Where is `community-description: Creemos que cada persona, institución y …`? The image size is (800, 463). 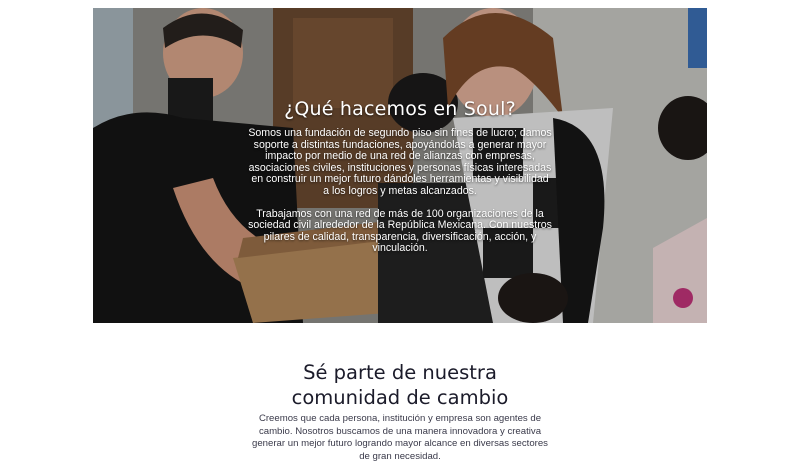
community-description: Creemos que cada persona, institución y … is located at coordinates (400, 437).